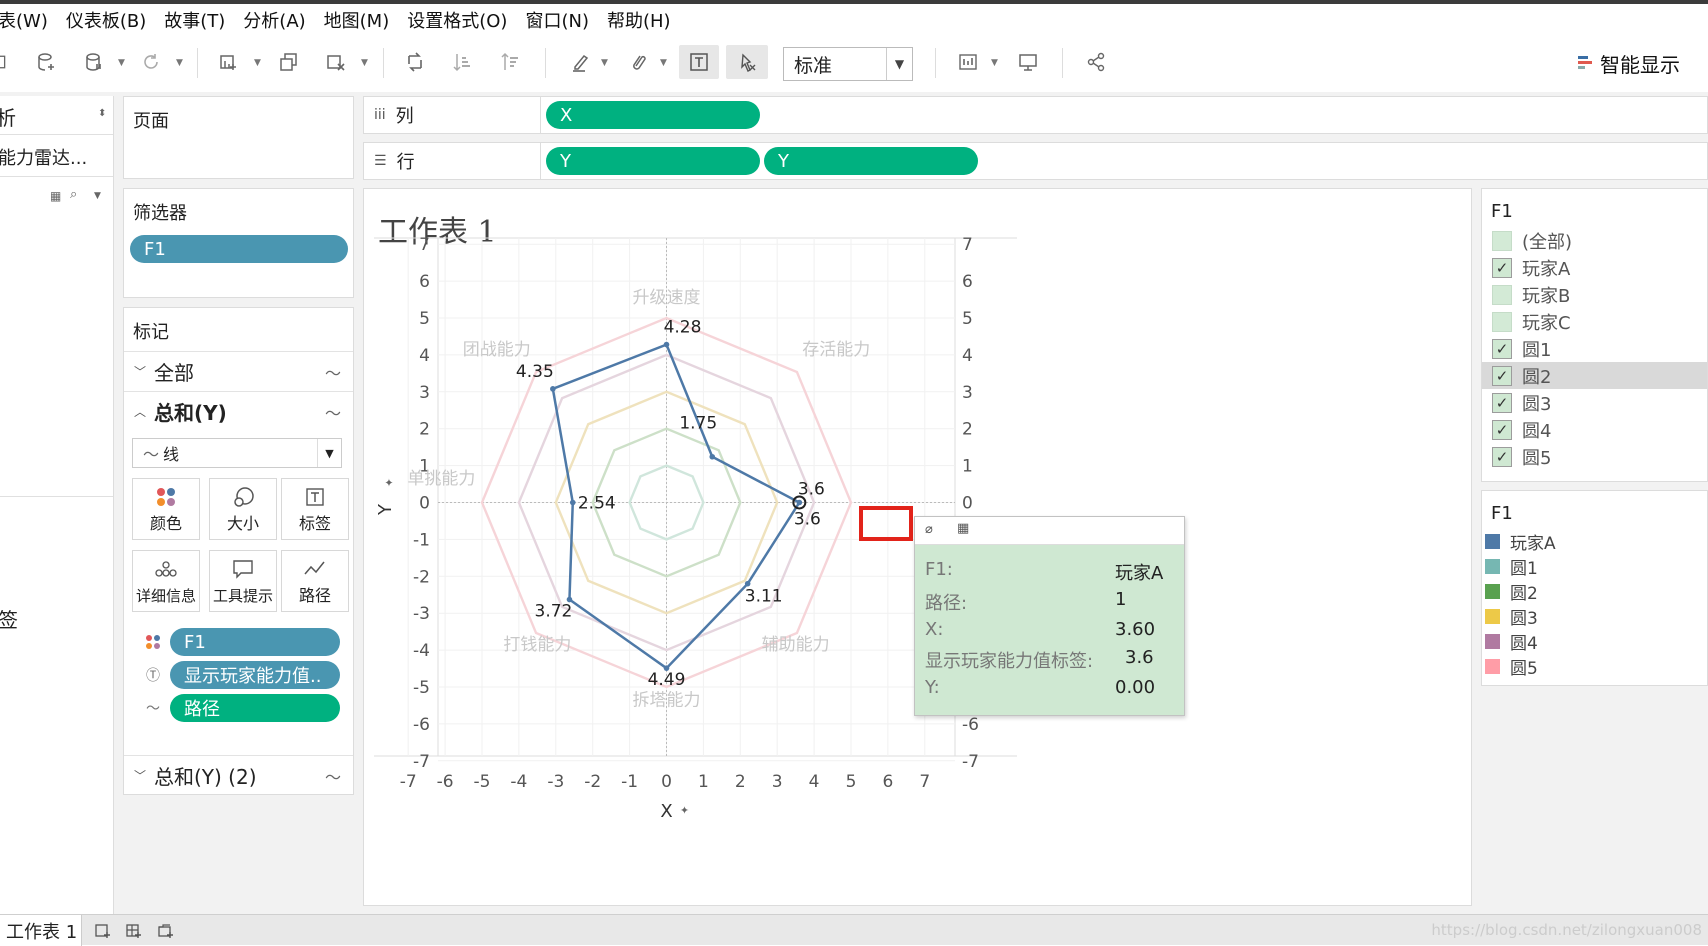 This screenshot has height=946, width=1708. I want to click on sort-descending-icon, so click(511, 62).